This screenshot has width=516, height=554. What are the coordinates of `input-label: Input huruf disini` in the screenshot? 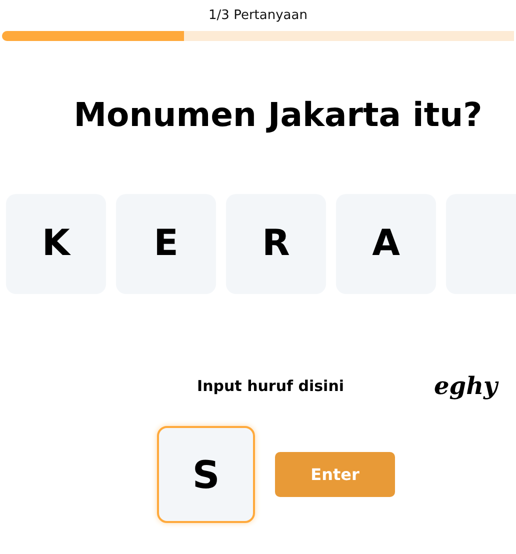 It's located at (270, 386).